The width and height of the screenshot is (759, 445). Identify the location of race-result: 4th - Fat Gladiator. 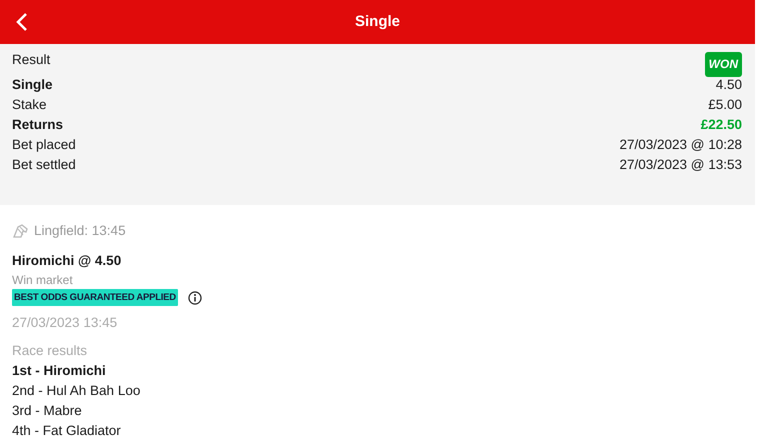
(67, 431).